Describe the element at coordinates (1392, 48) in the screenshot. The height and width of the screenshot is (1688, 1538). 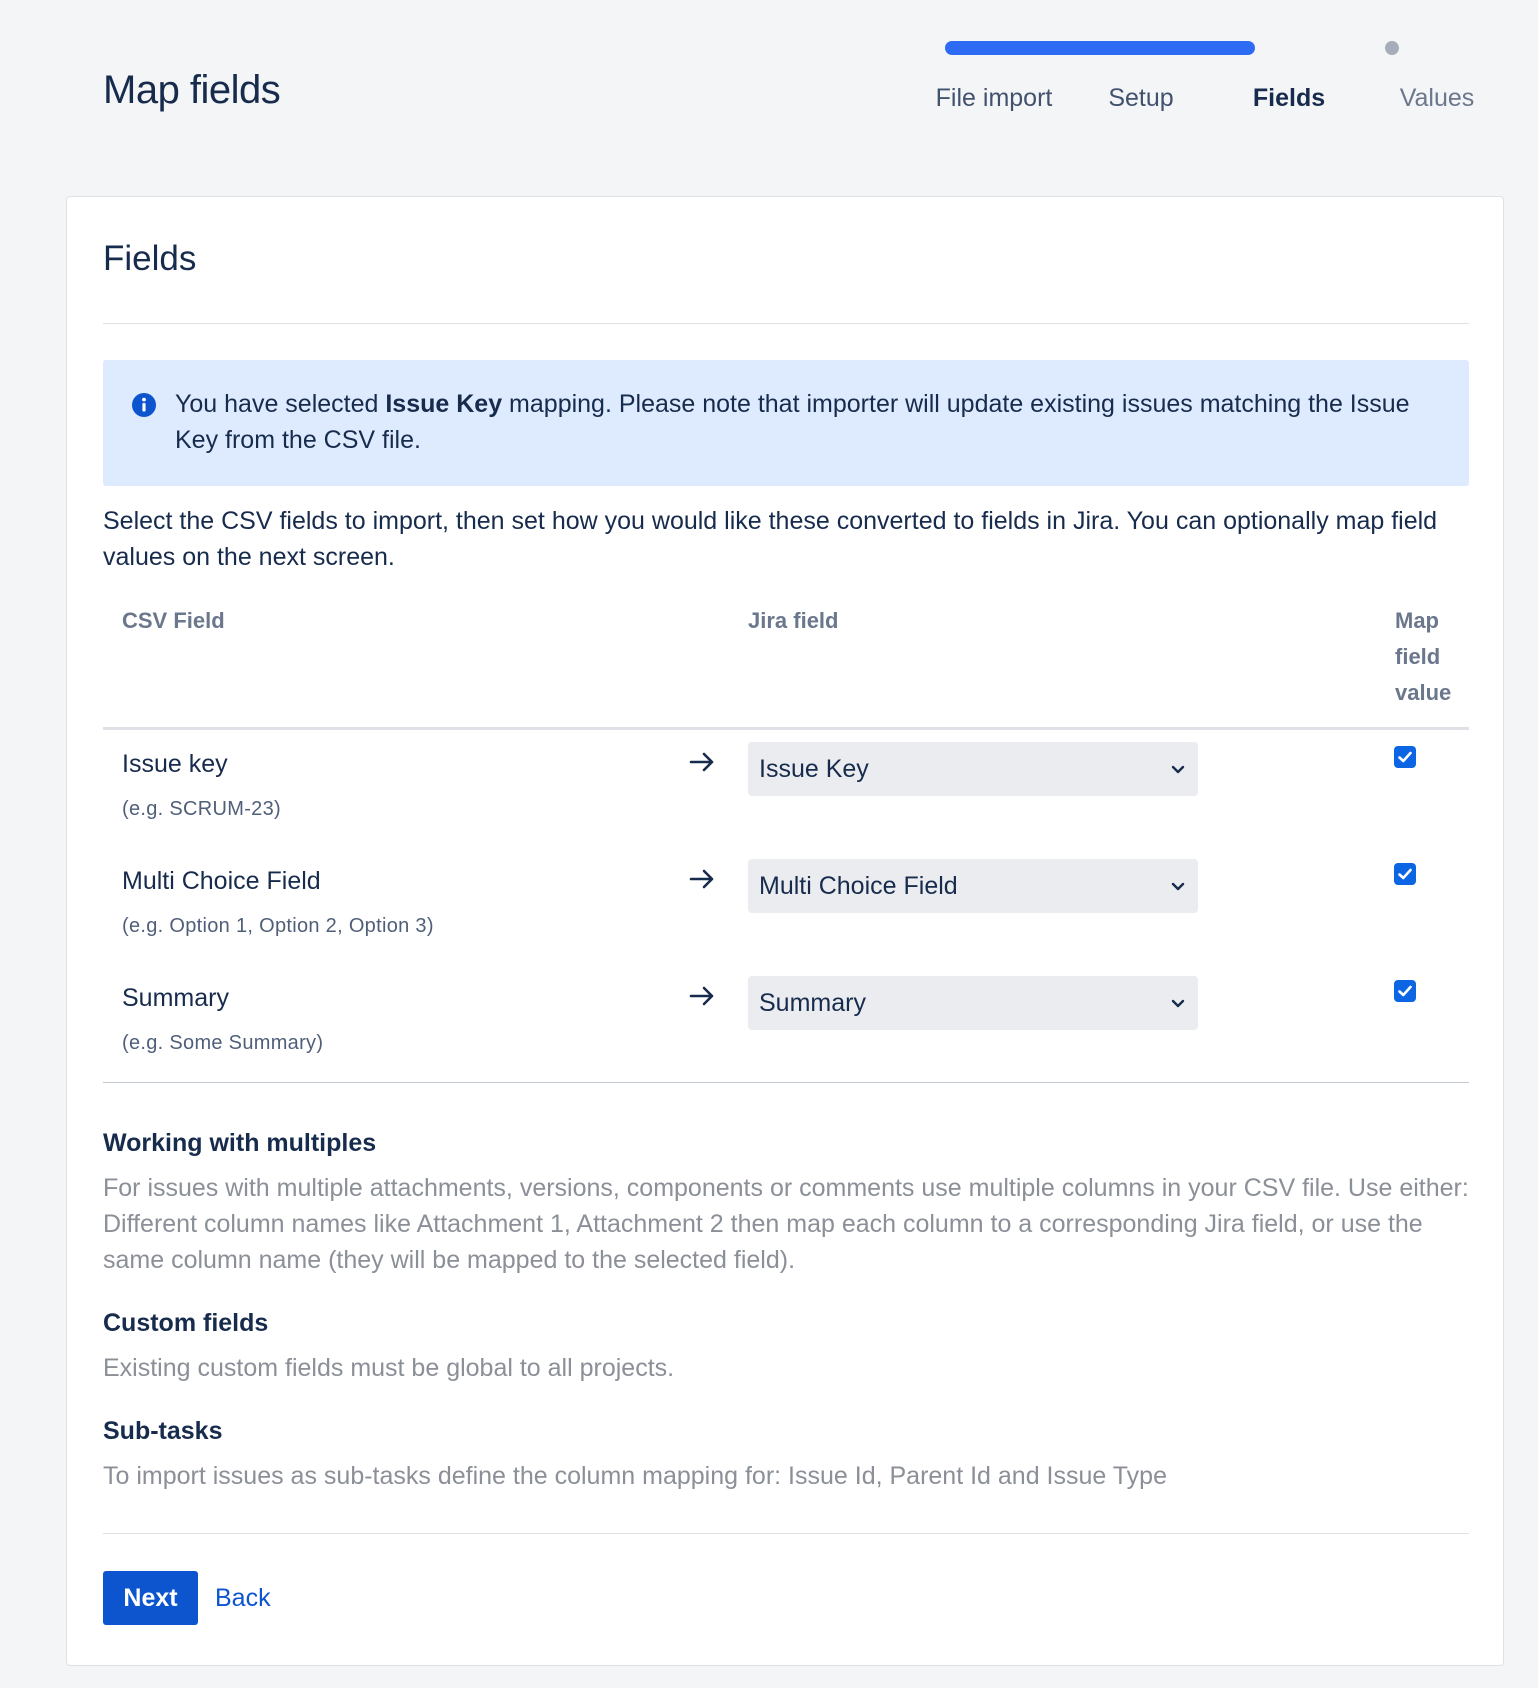
I see `progress-dot-upcoming` at that location.